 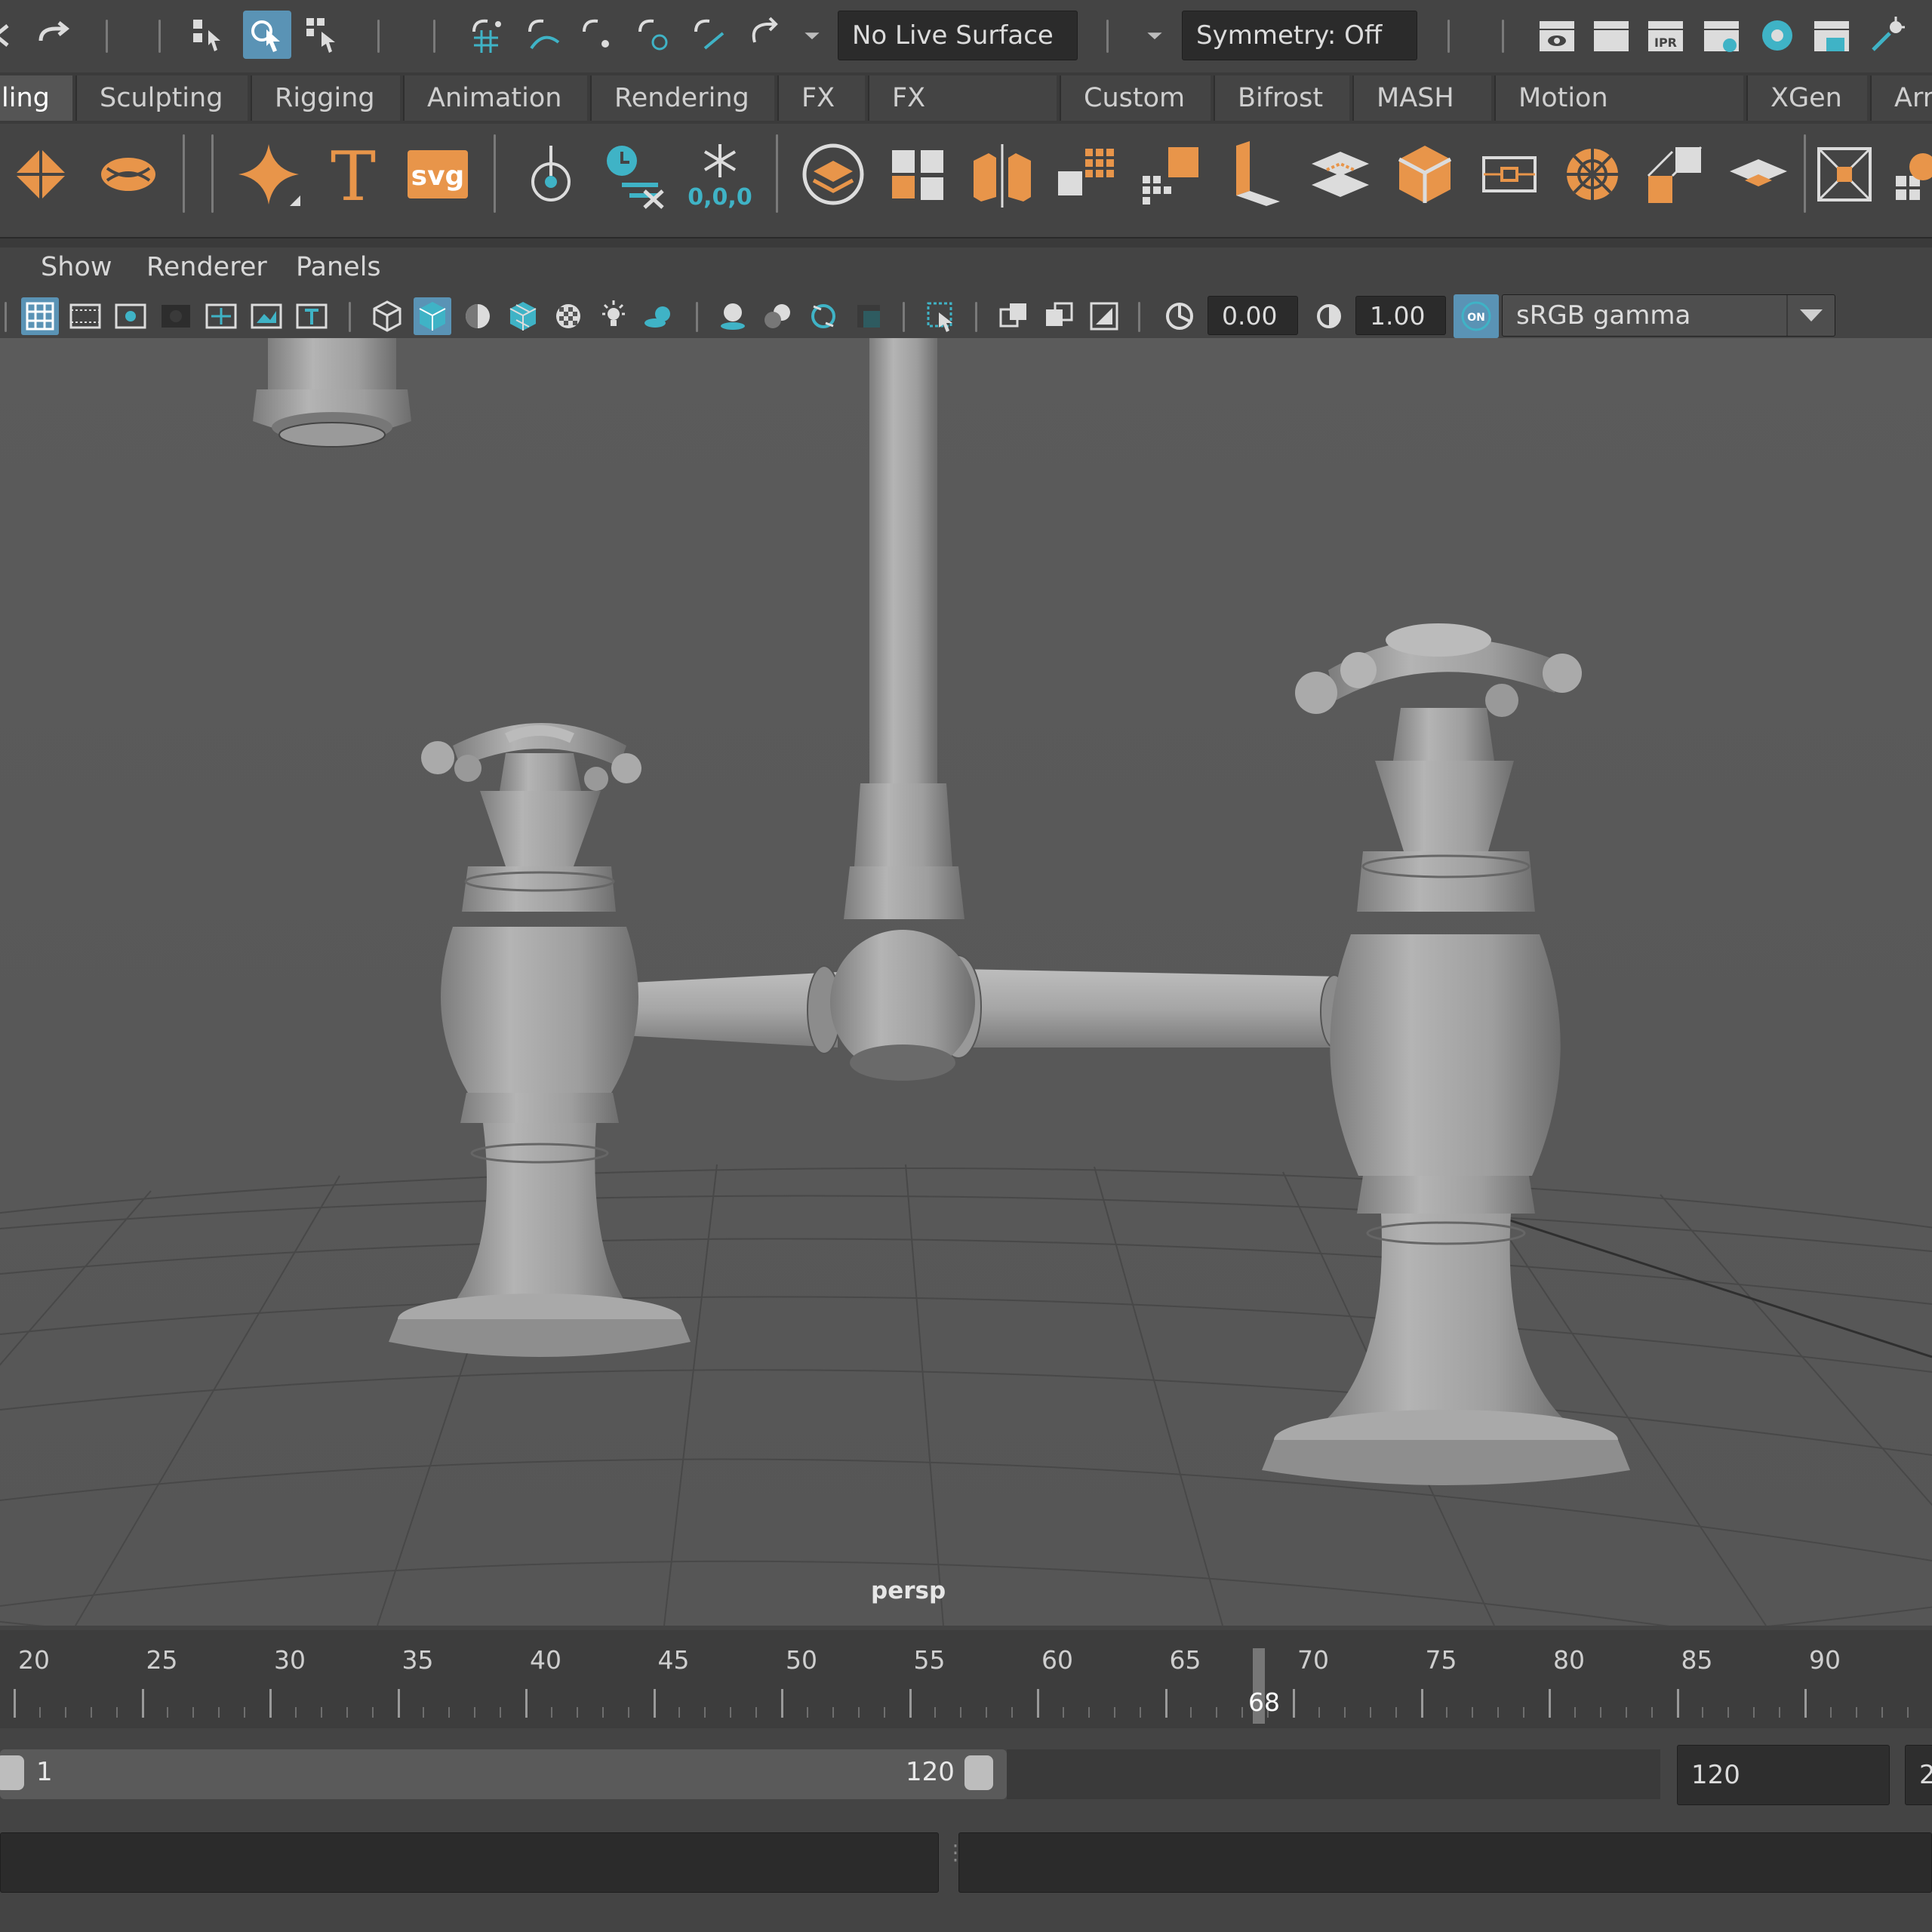 I want to click on live-surface-field: No Live Surface, so click(x=958, y=35).